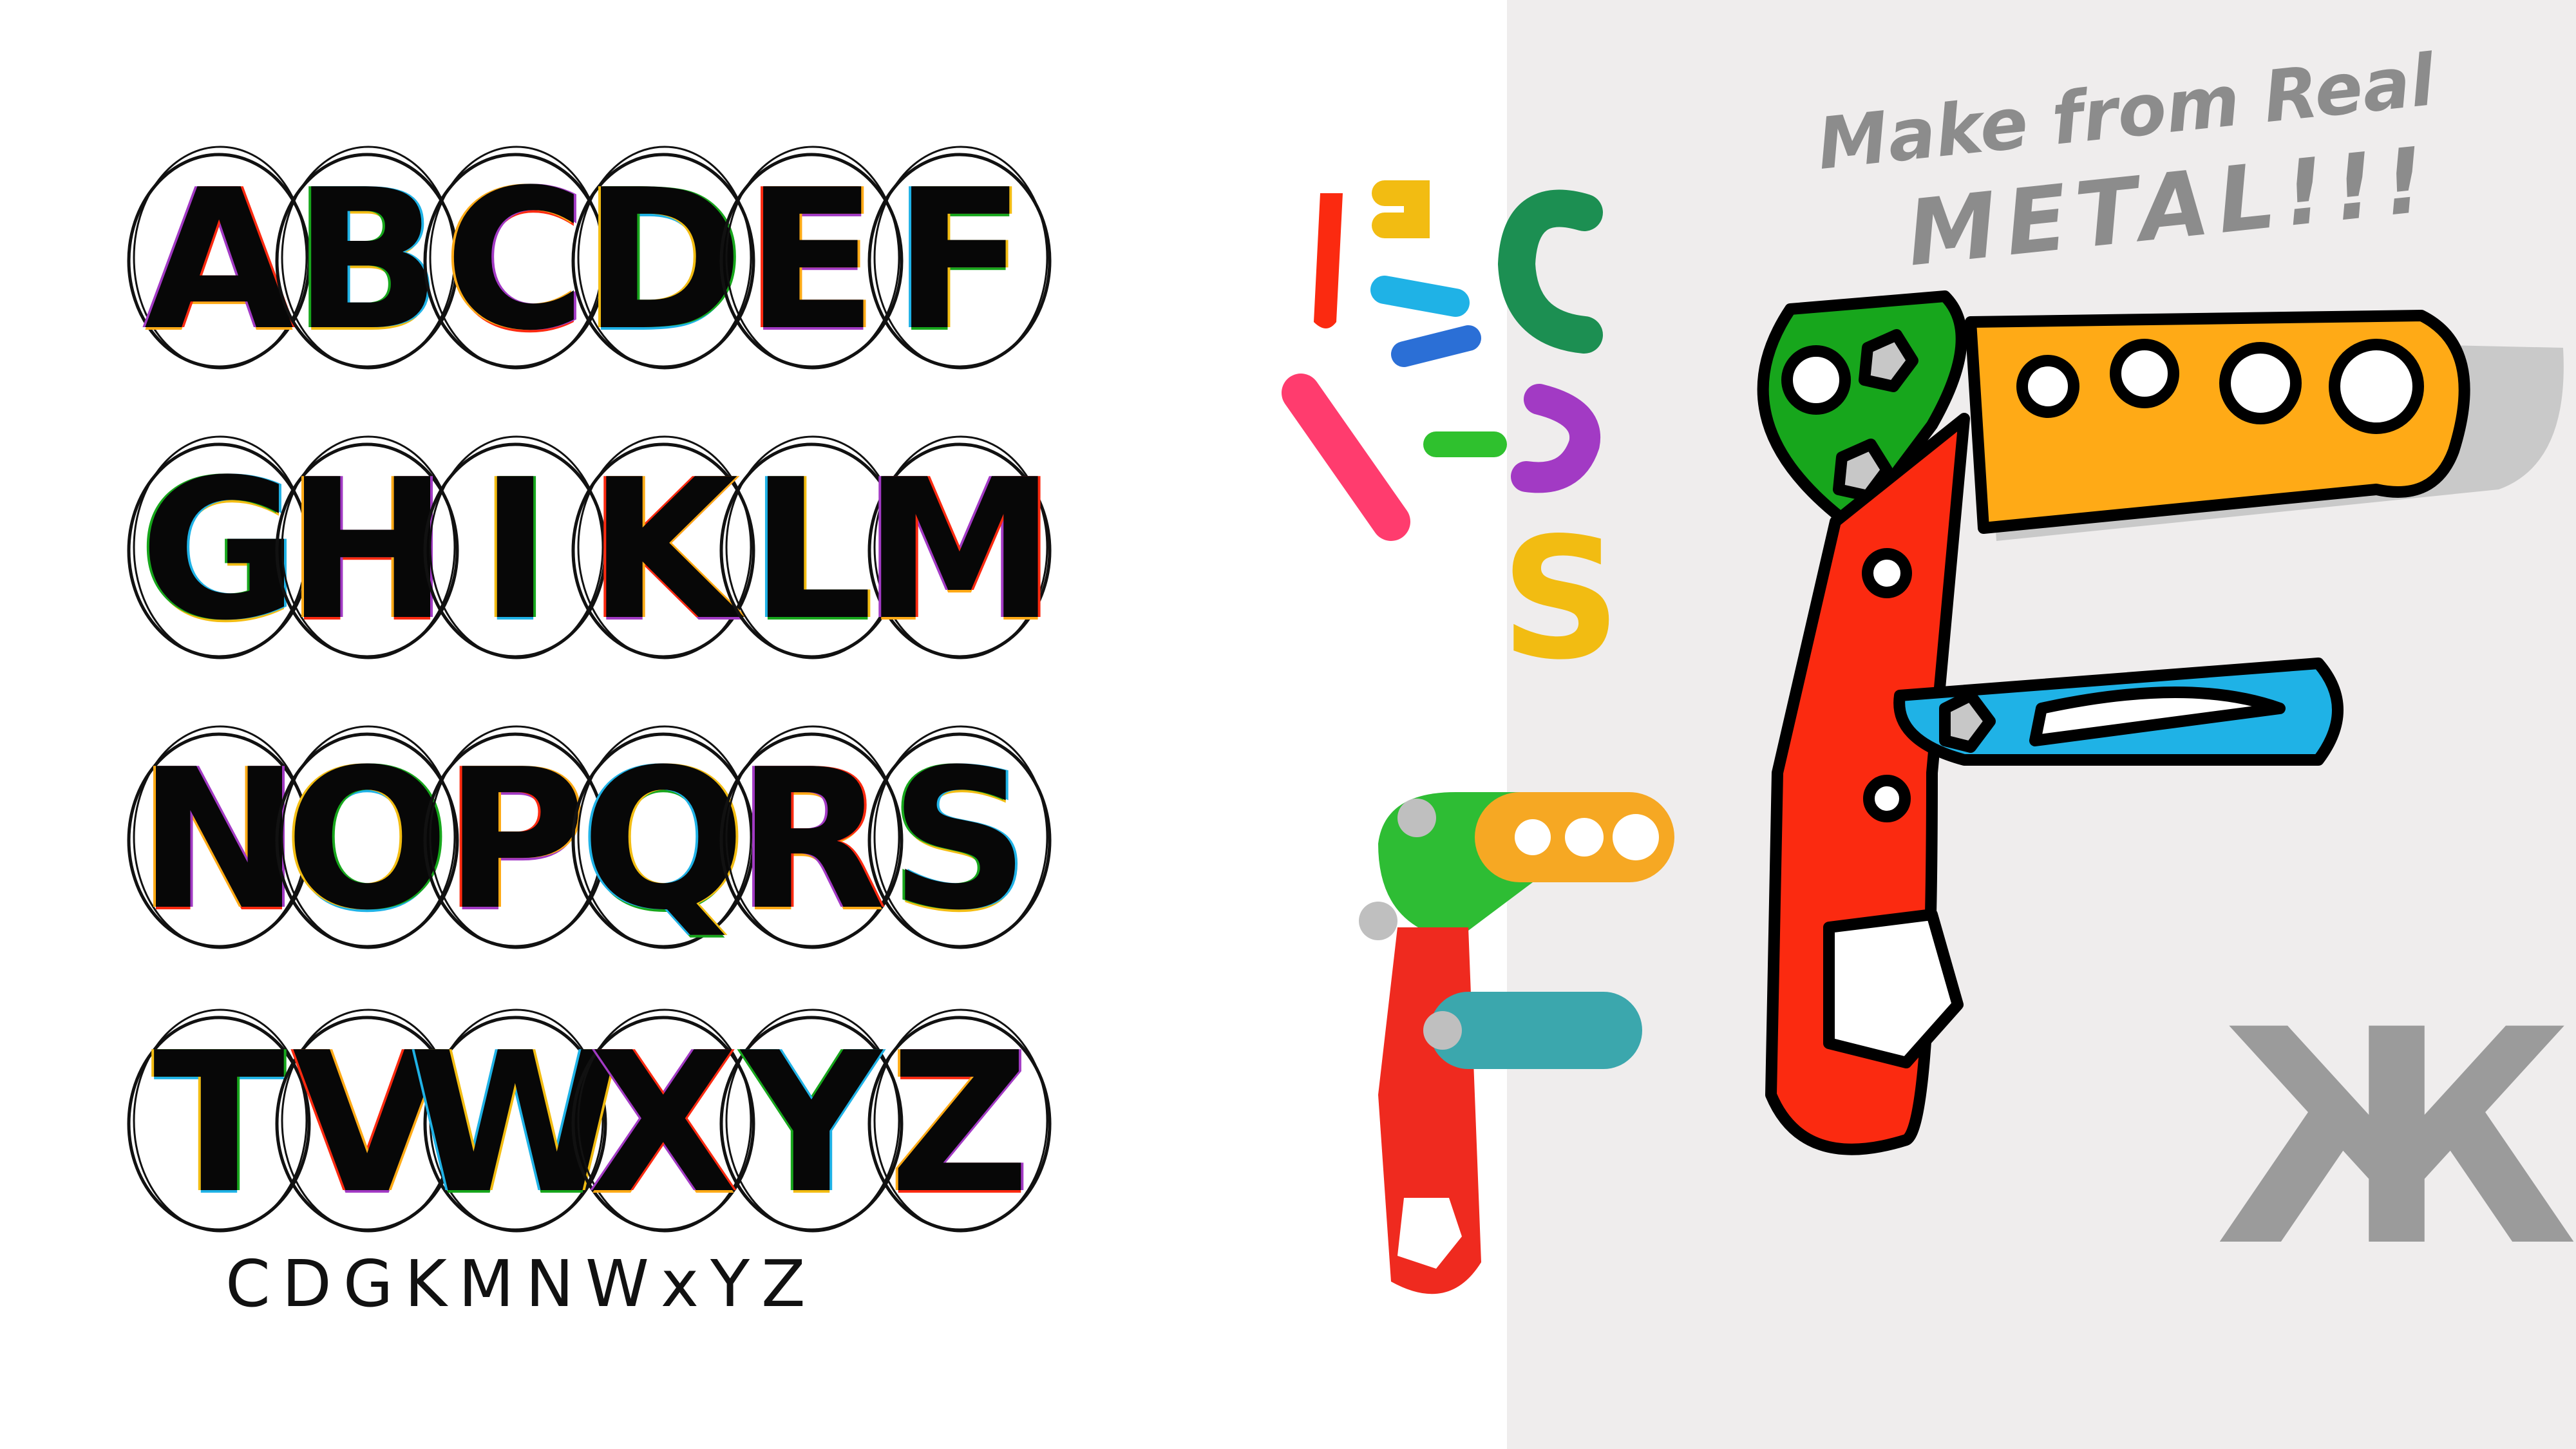 This screenshot has width=2576, height=1449. What do you see at coordinates (1561, 599) in the screenshot?
I see `swatch-s-letter: S` at bounding box center [1561, 599].